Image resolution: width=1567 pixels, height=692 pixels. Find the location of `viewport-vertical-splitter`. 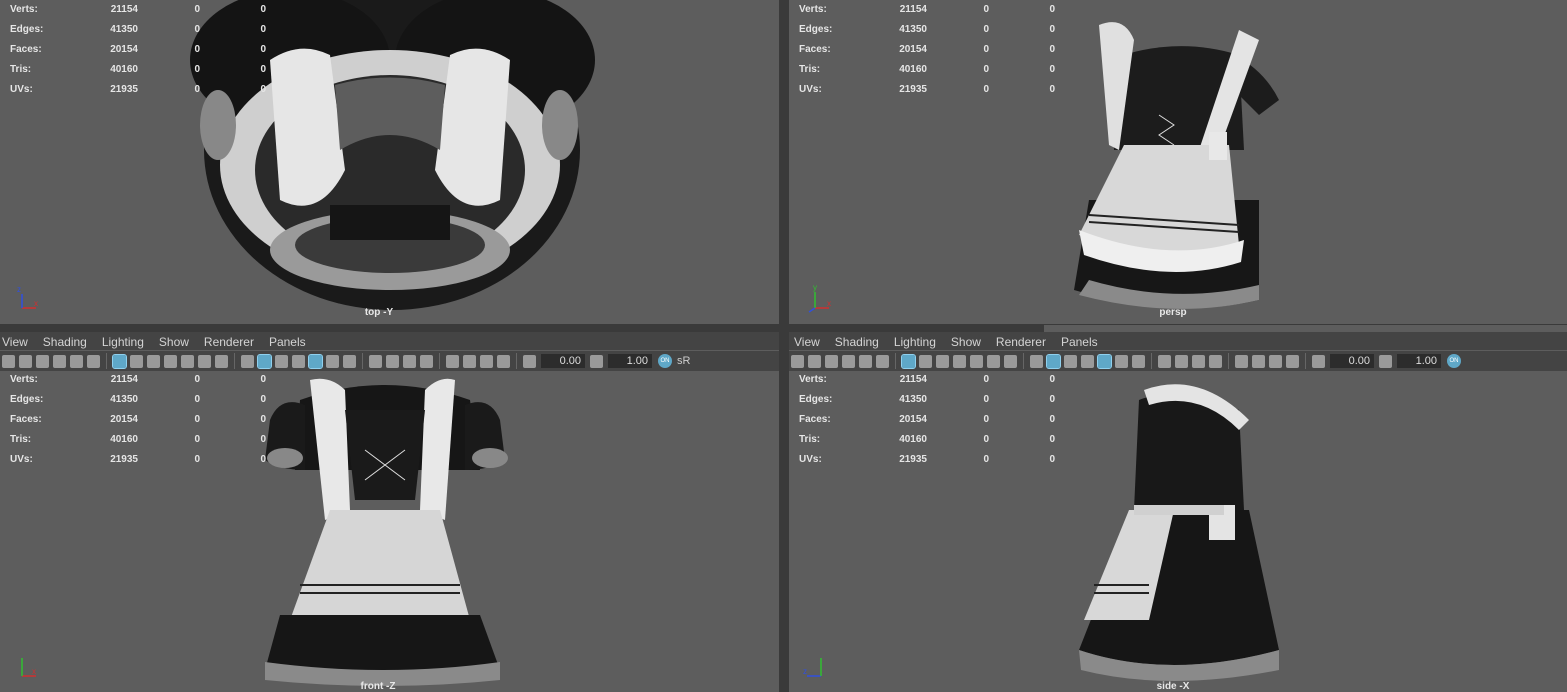

viewport-vertical-splitter is located at coordinates (784, 346).